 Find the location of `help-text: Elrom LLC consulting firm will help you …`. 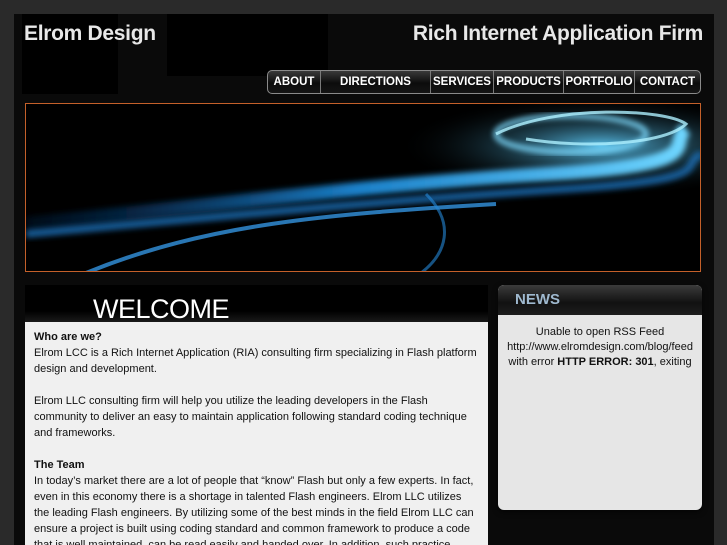

help-text: Elrom LLC consulting firm will help you … is located at coordinates (250, 417).